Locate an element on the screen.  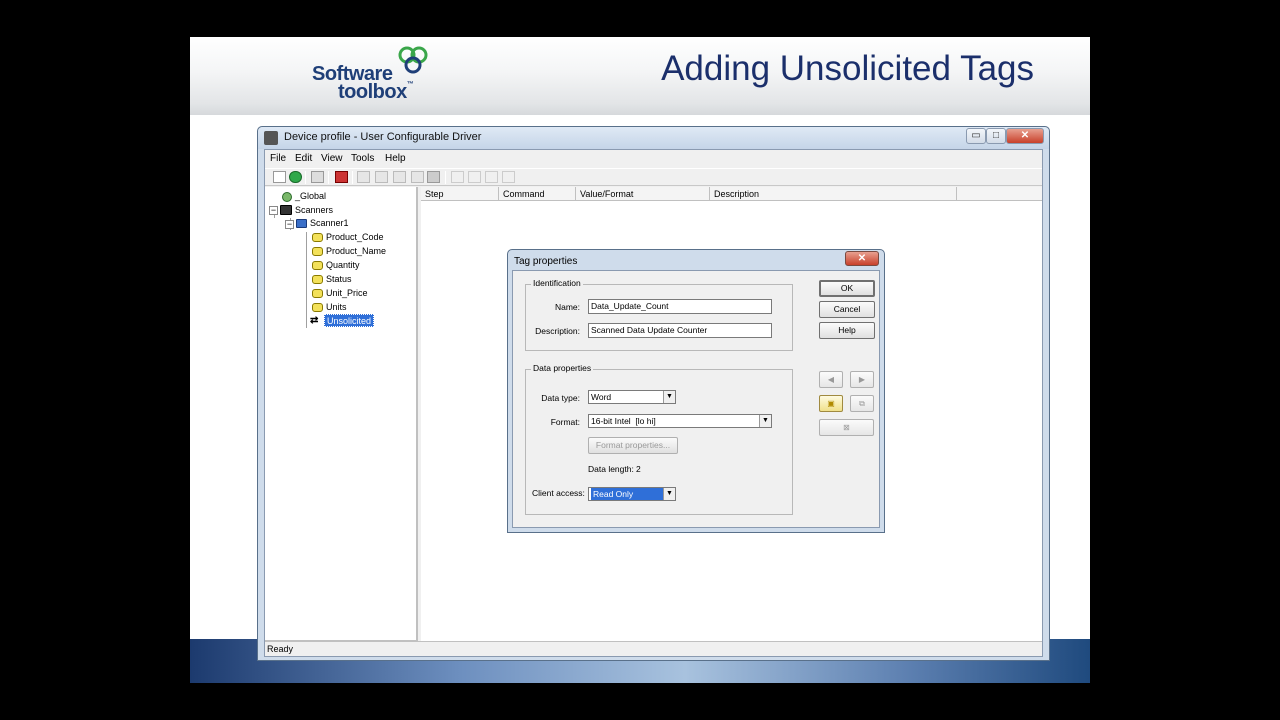
column-command: Command is located at coordinates (537, 194).